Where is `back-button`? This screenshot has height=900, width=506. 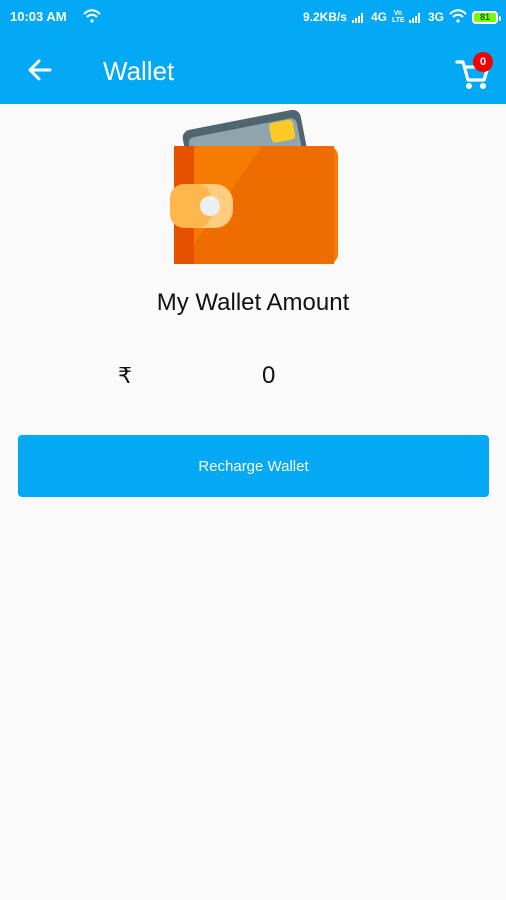 back-button is located at coordinates (40, 70).